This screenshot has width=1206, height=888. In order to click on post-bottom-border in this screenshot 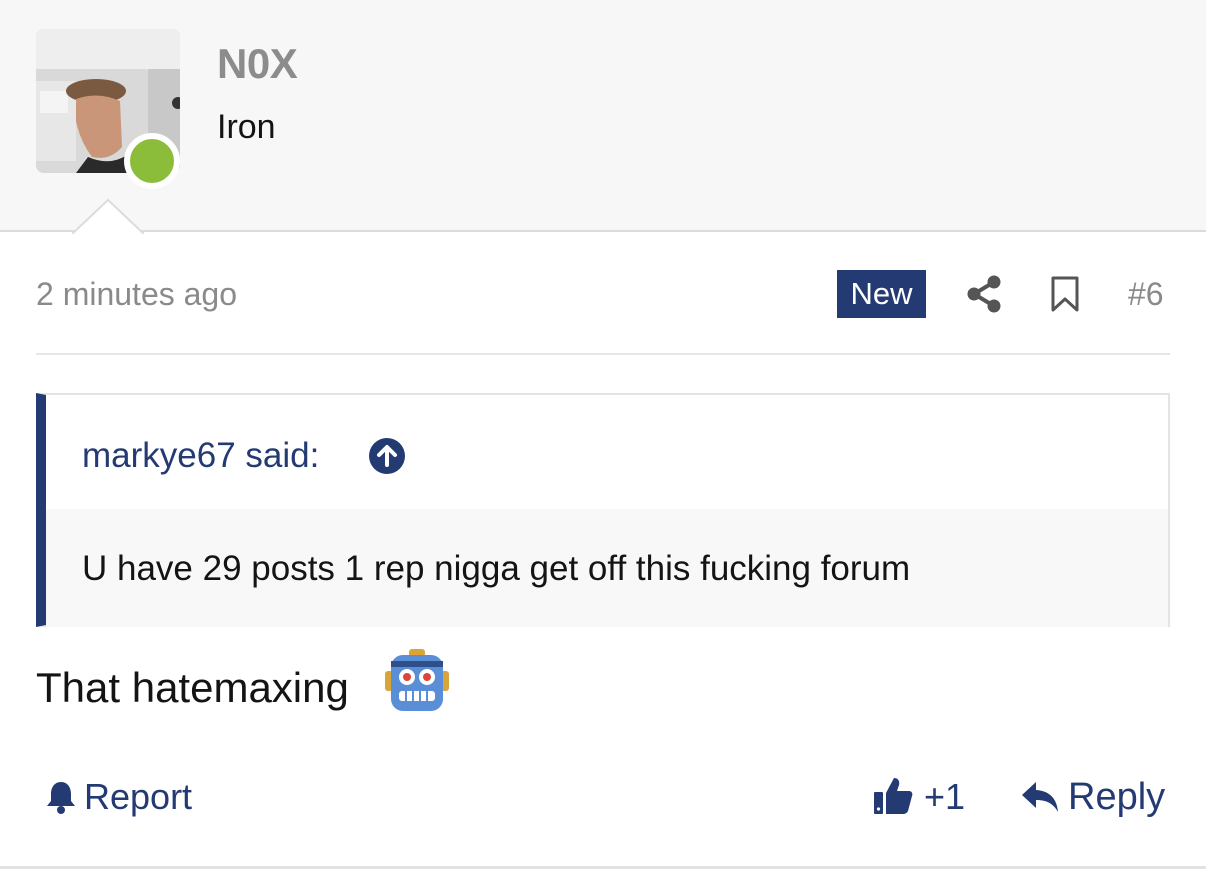, I will do `click(603, 867)`.